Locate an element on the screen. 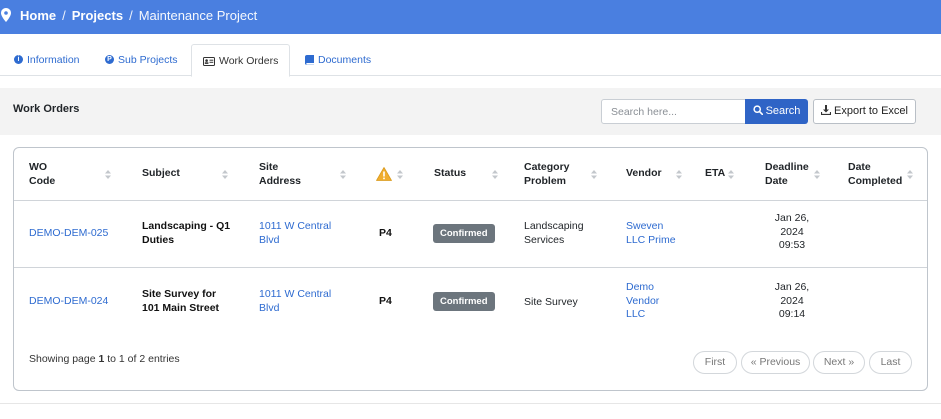 Image resolution: width=941 pixels, height=419 pixels. vendor-link: Sweven LLC Prime is located at coordinates (651, 233).